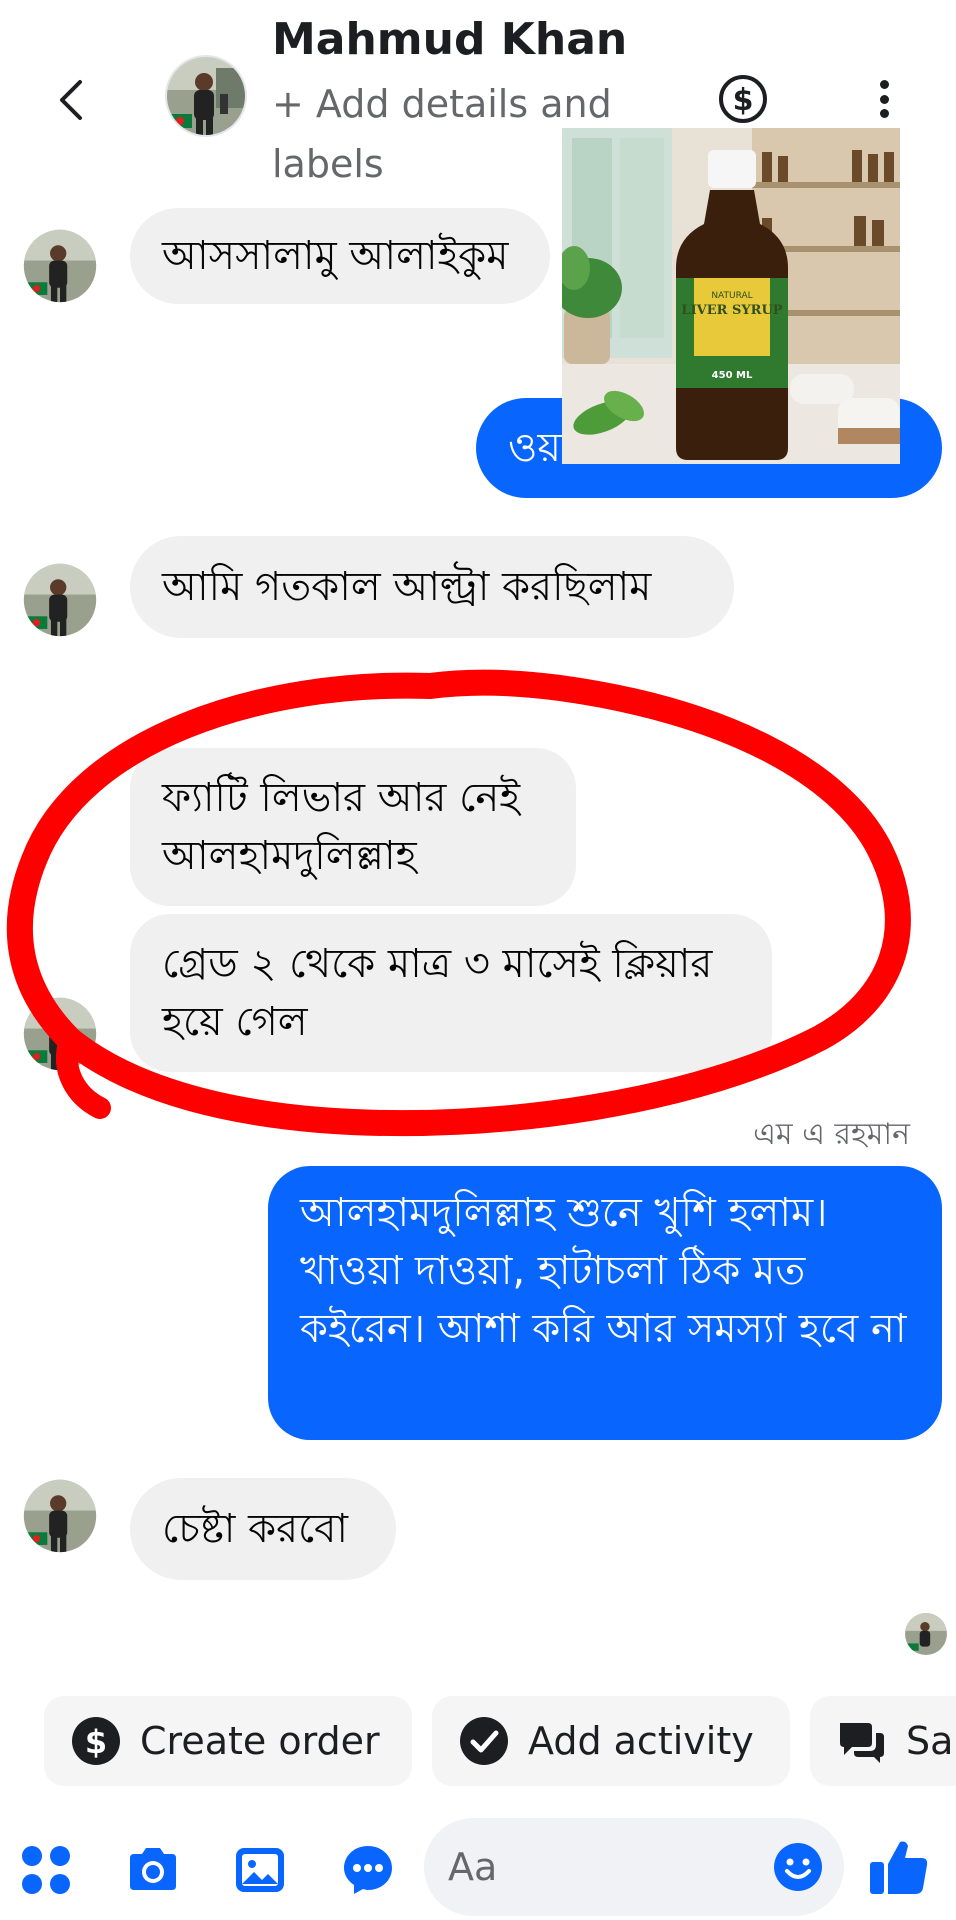 This screenshot has height=1920, width=956. Describe the element at coordinates (353, 827) in the screenshot. I see `incoming-message: ফ্যাটি লিভার আর নেই আলহামদুলিল্লাহ` at that location.